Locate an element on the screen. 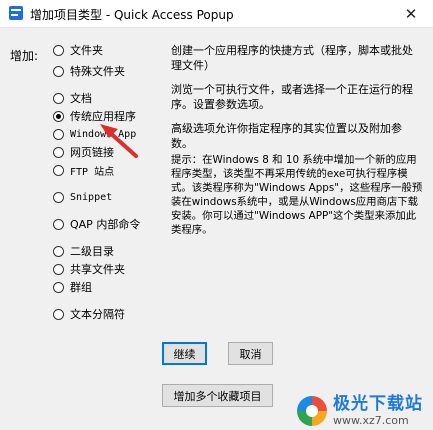 The image size is (433, 430). close-icon: ✕ is located at coordinates (411, 13).